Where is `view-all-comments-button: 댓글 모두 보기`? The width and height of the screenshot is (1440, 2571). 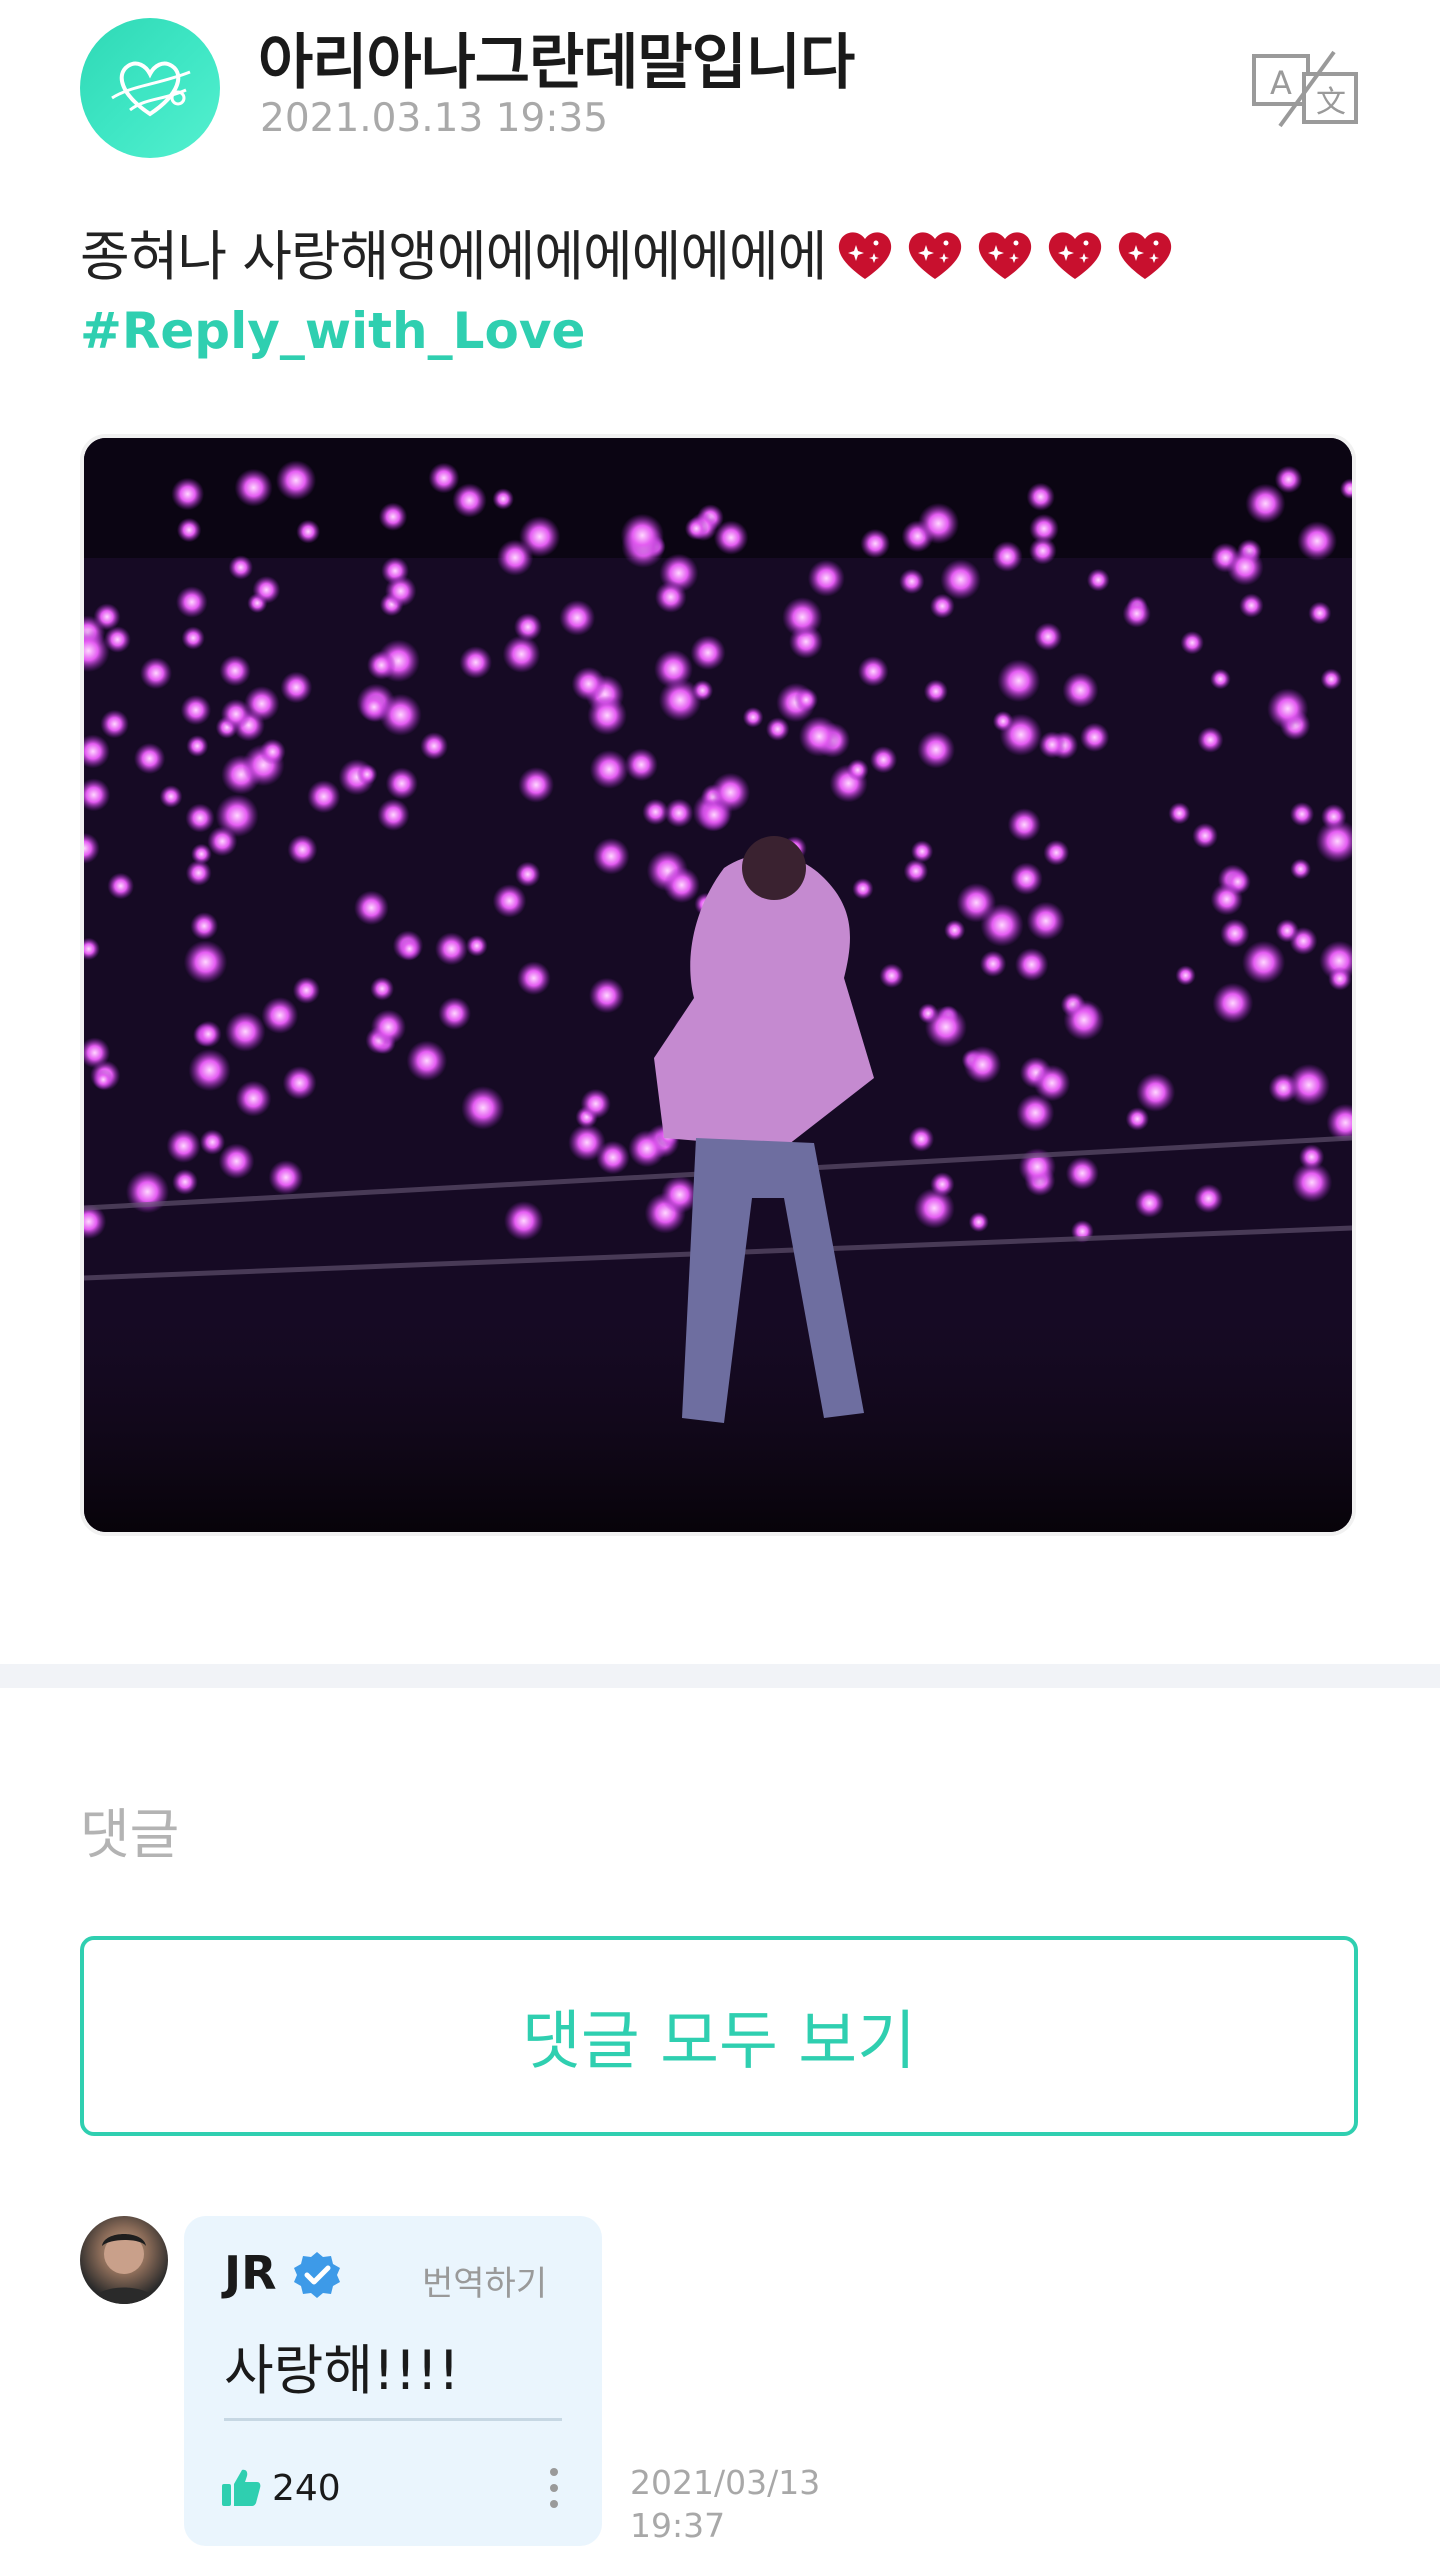
view-all-comments-button: 댓글 모두 보기 is located at coordinates (719, 2036).